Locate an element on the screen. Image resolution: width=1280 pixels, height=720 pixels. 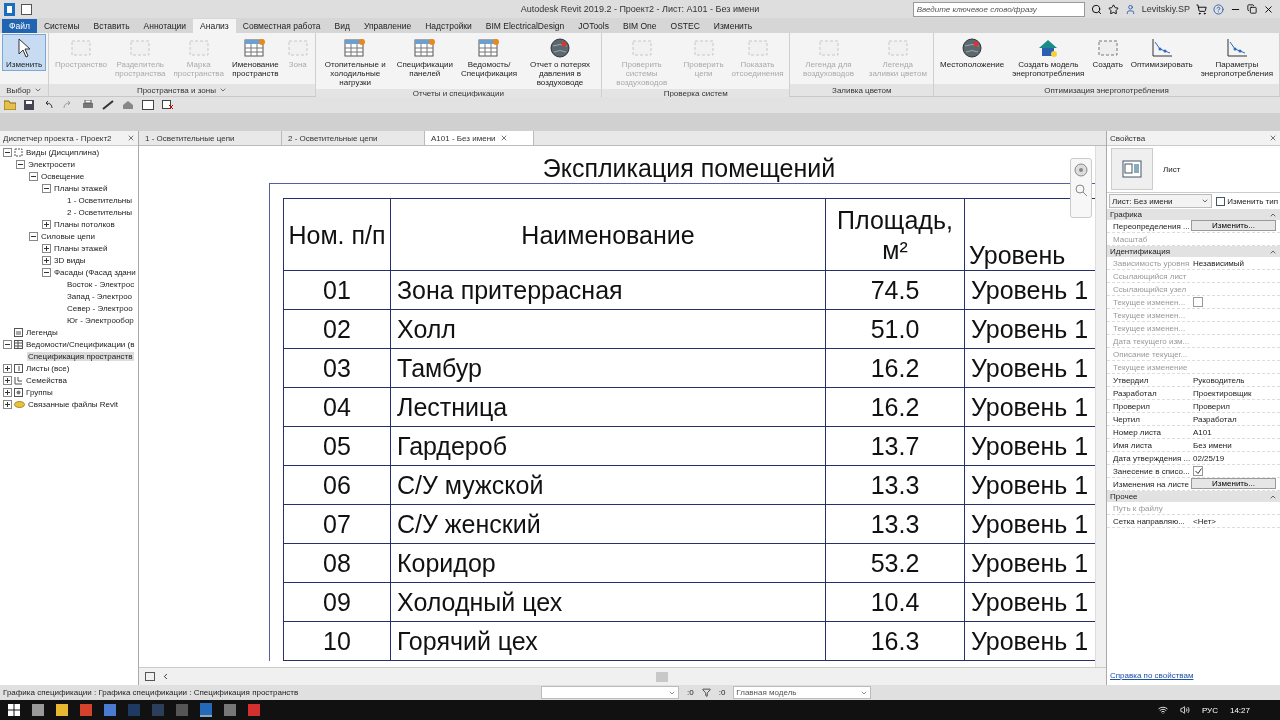
ribbon-button: Спецификации панелей is located at coordinates (424, 57).